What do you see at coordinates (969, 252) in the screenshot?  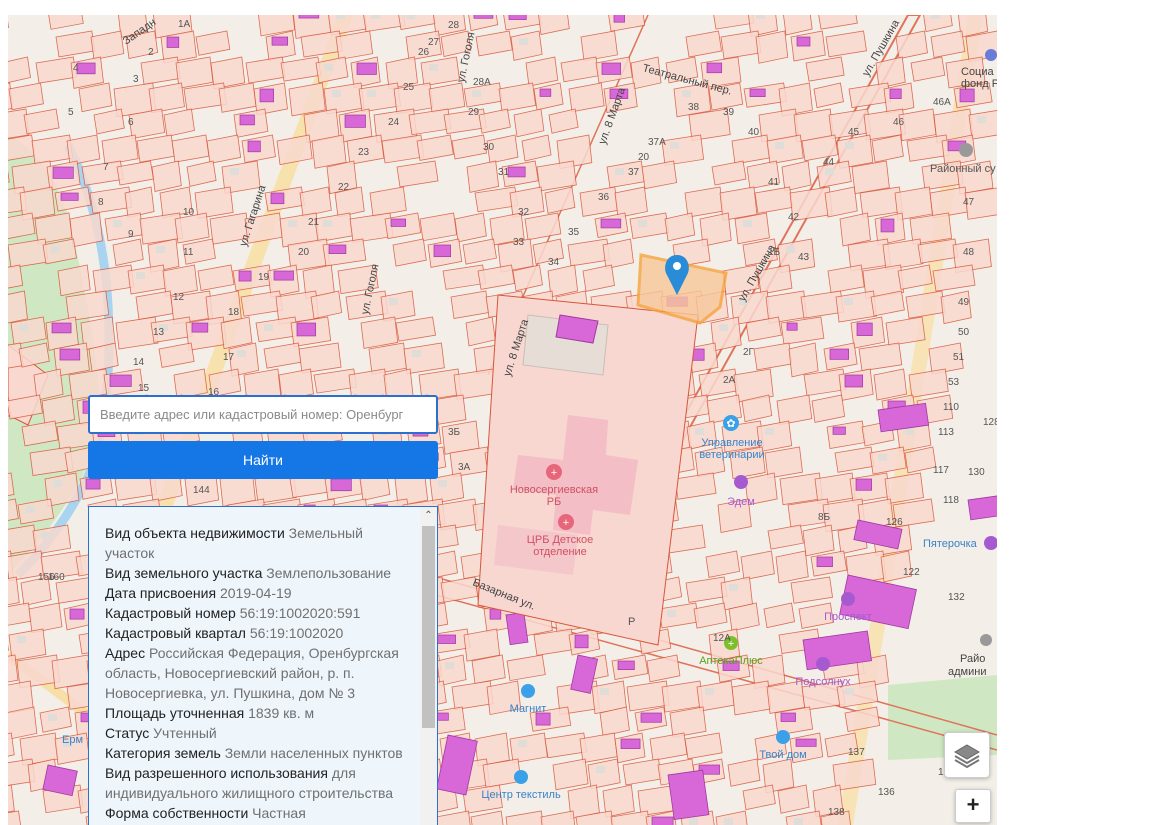 I see `house-number: 48` at bounding box center [969, 252].